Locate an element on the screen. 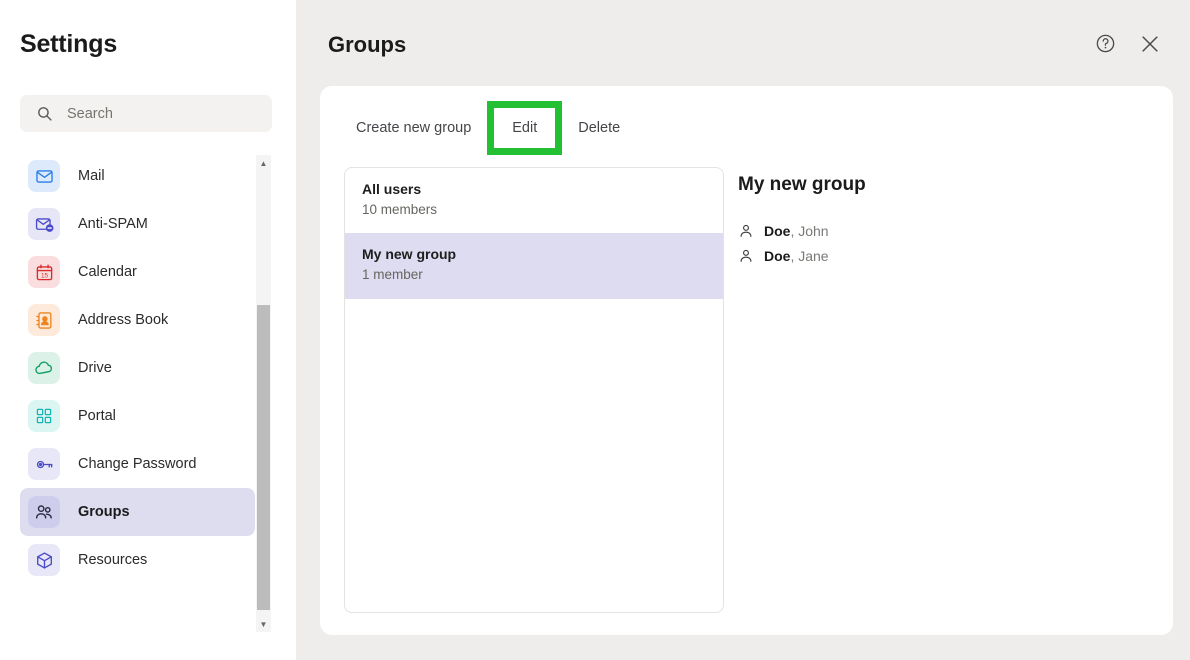 This screenshot has height=660, width=1190. sidebar-item-resources: Resources is located at coordinates (137, 560).